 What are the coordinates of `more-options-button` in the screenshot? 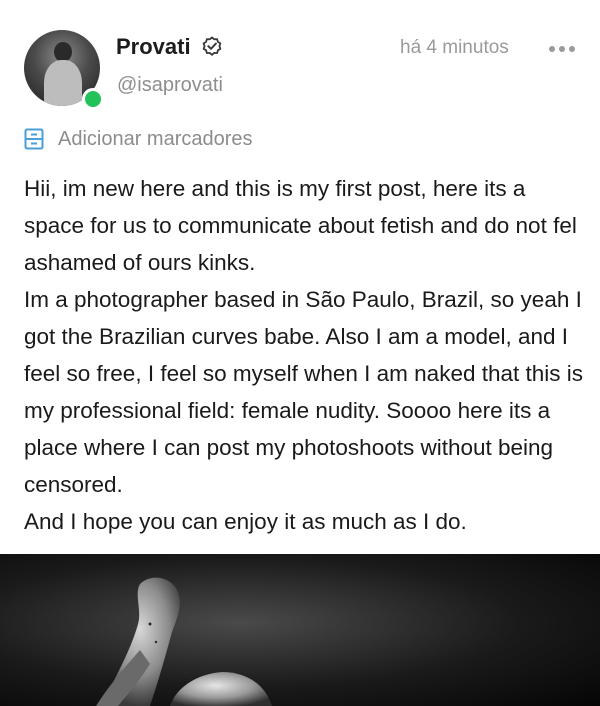 It's located at (562, 48).